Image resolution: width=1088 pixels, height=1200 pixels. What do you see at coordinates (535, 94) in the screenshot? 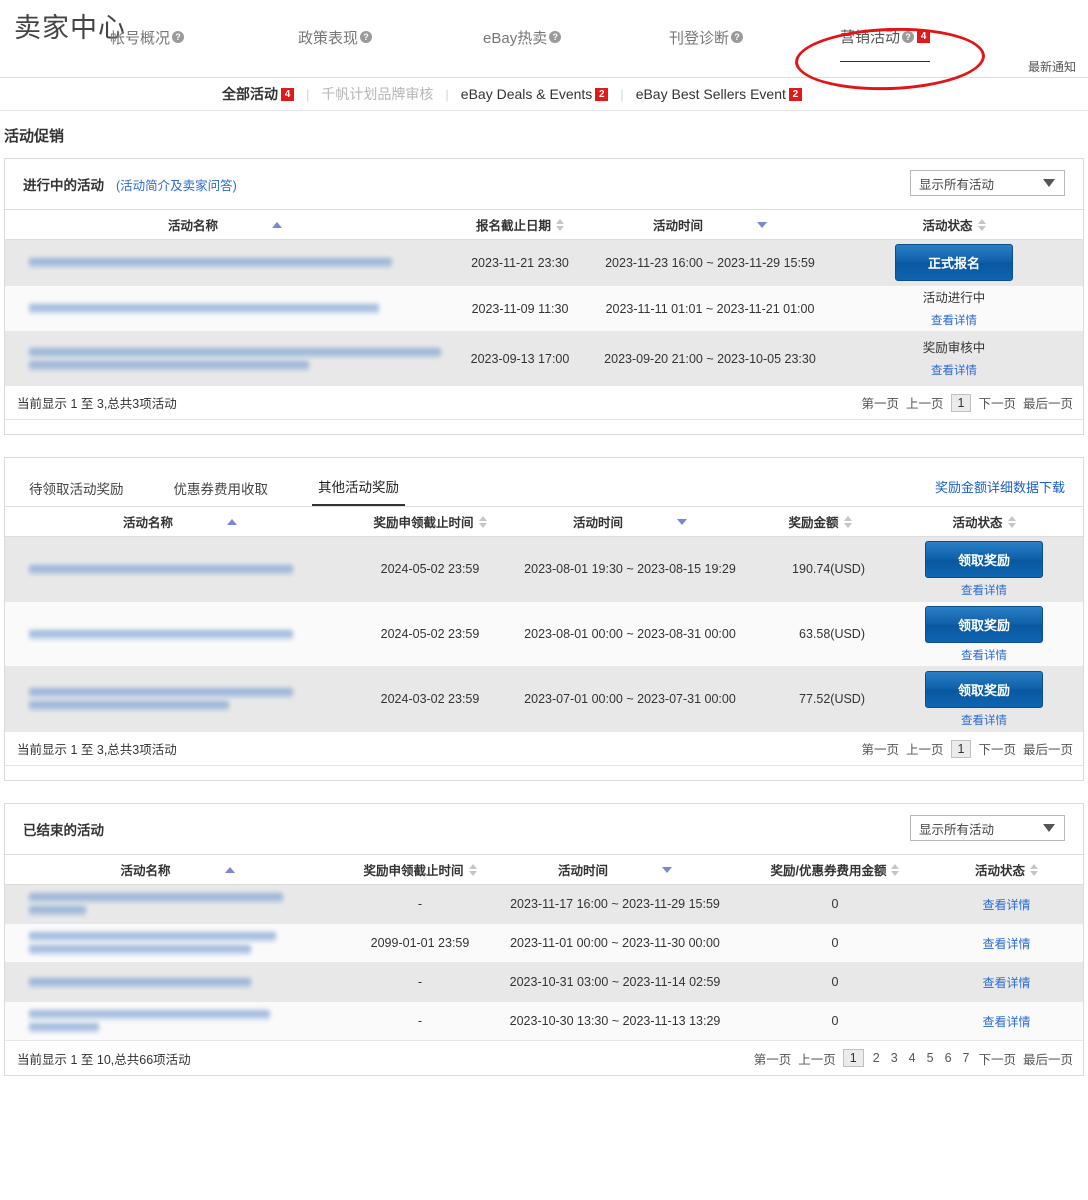
I see `subnav-item-3: eBay Deals & Events 2` at bounding box center [535, 94].